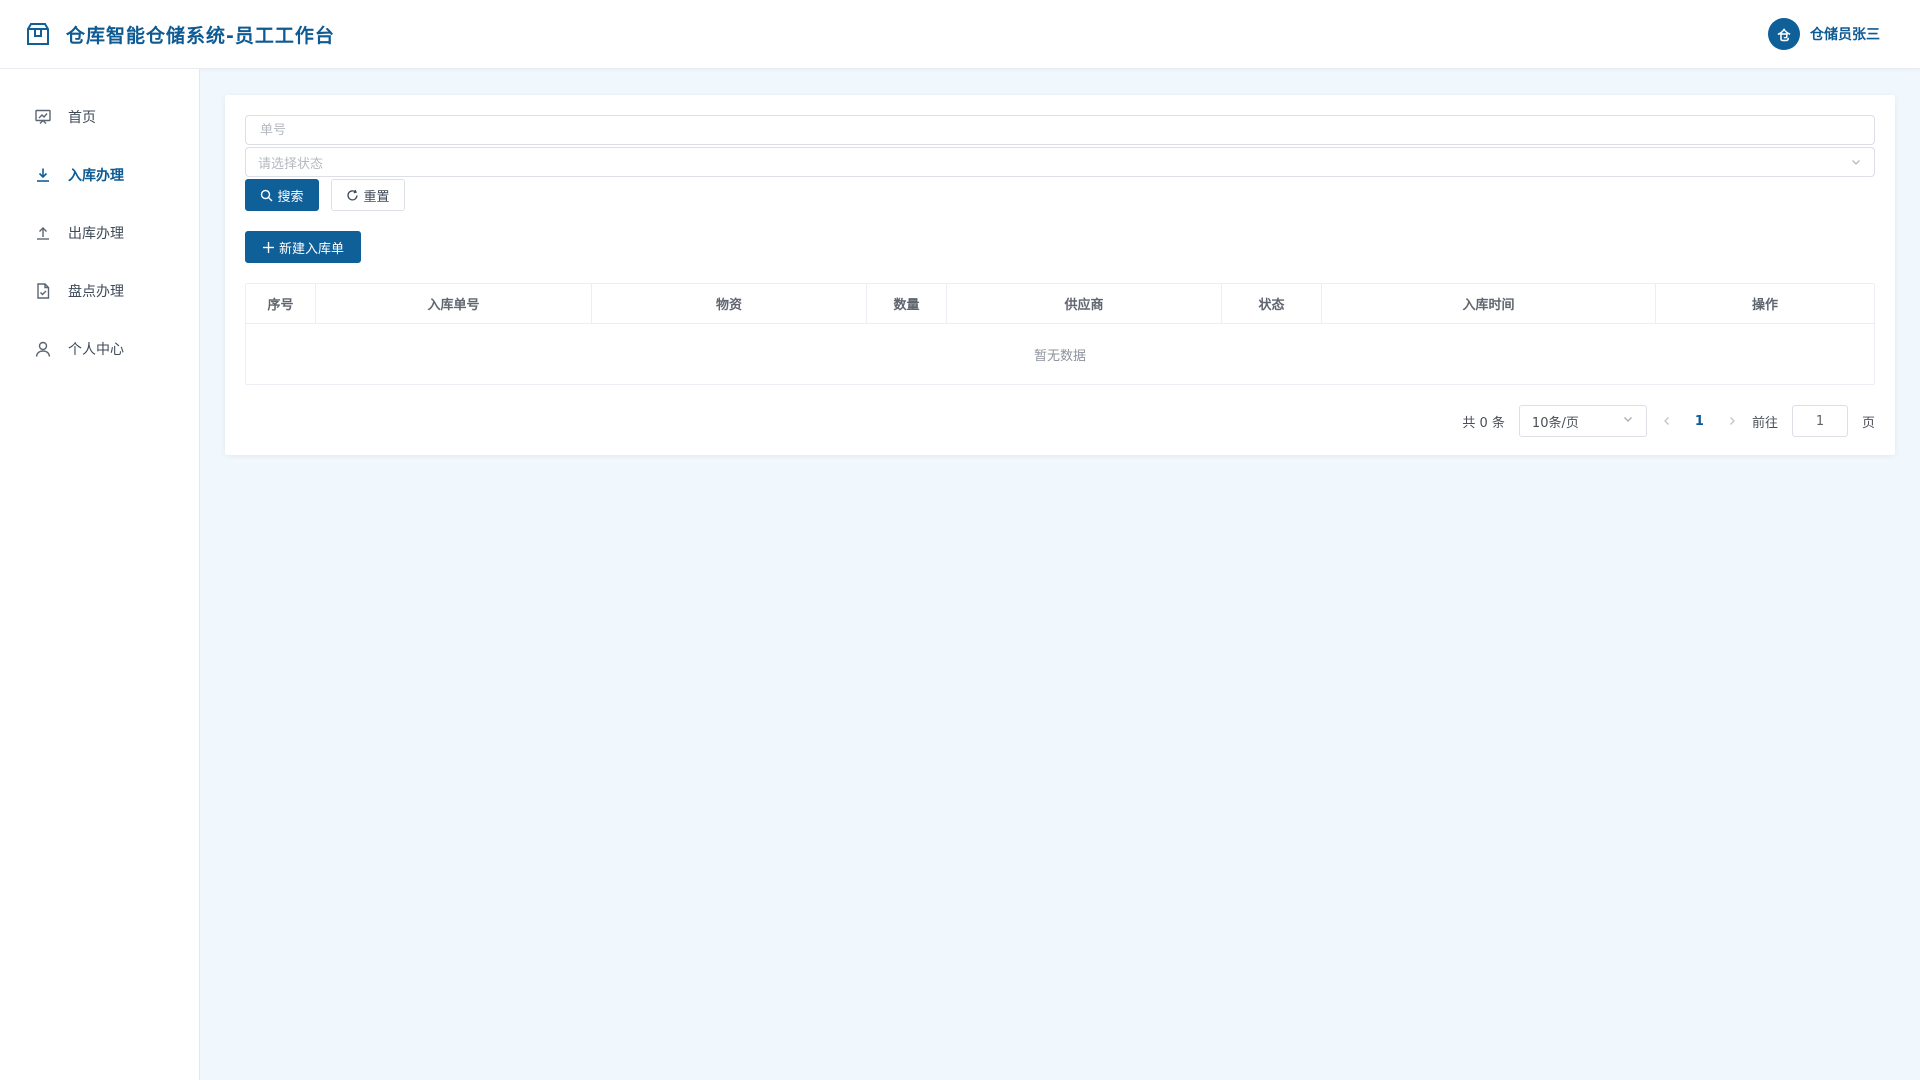 The width and height of the screenshot is (1920, 1080). Describe the element at coordinates (1582, 421) in the screenshot. I see `page-size-select: 10条/页` at that location.